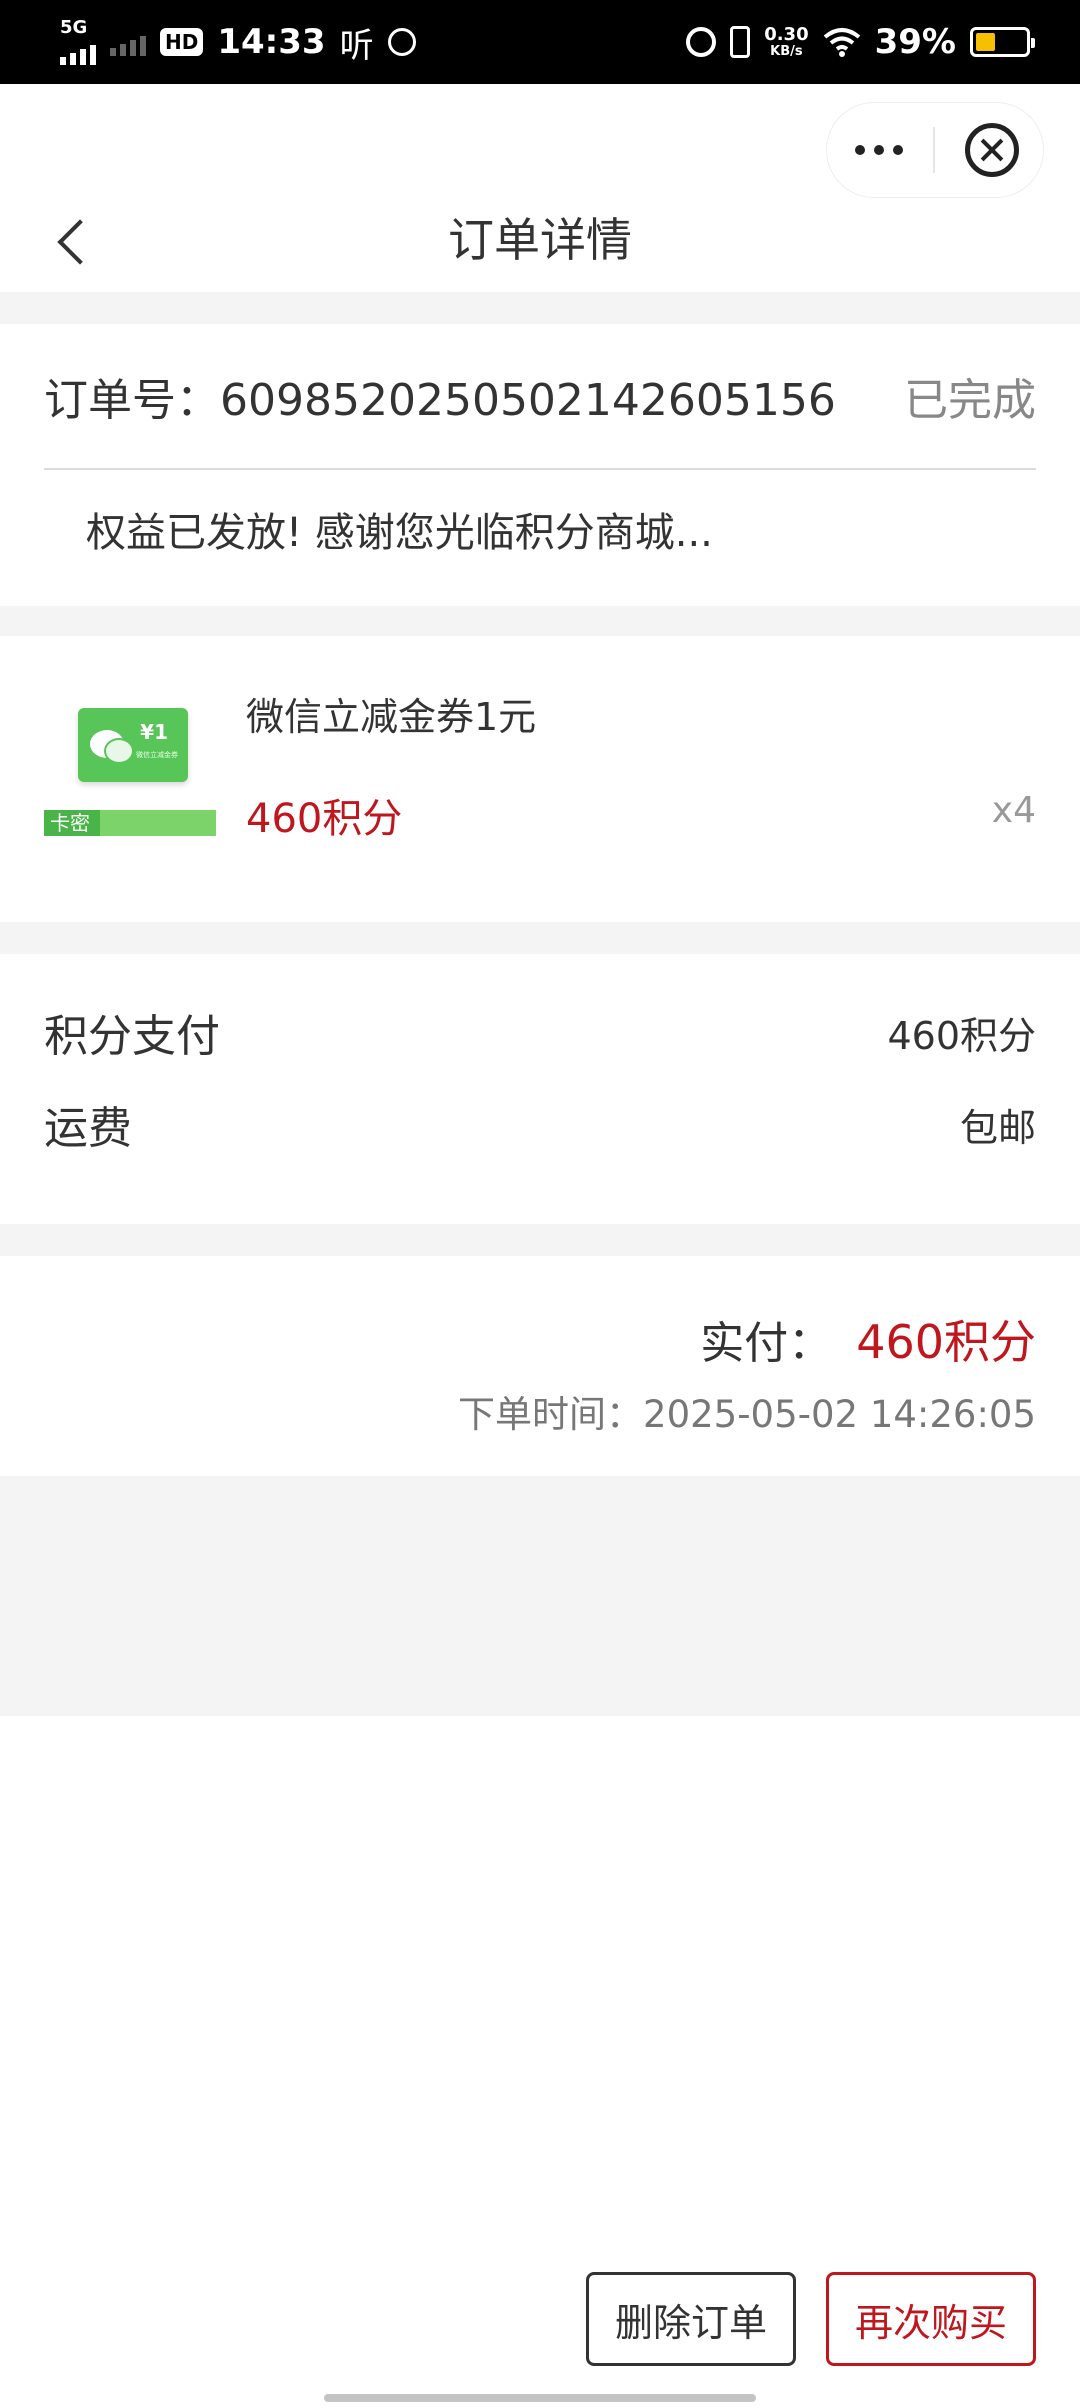 Image resolution: width=1080 pixels, height=2408 pixels. I want to click on payment-card: 积分支付 460积分 运费 包邮, so click(540, 1089).